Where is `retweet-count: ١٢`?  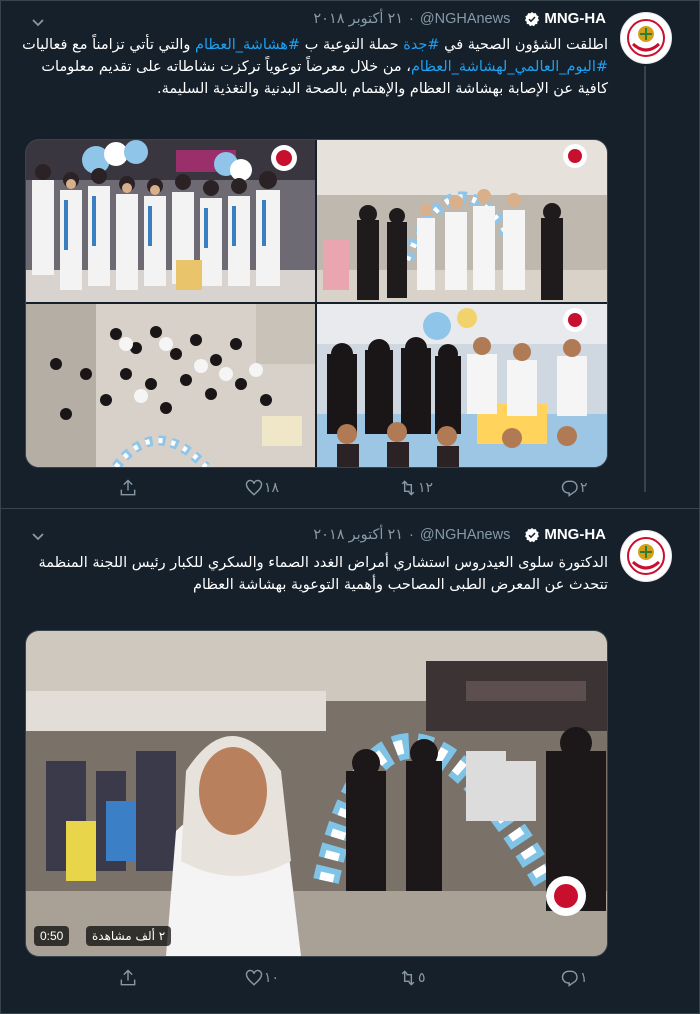 retweet-count: ١٢ is located at coordinates (426, 488).